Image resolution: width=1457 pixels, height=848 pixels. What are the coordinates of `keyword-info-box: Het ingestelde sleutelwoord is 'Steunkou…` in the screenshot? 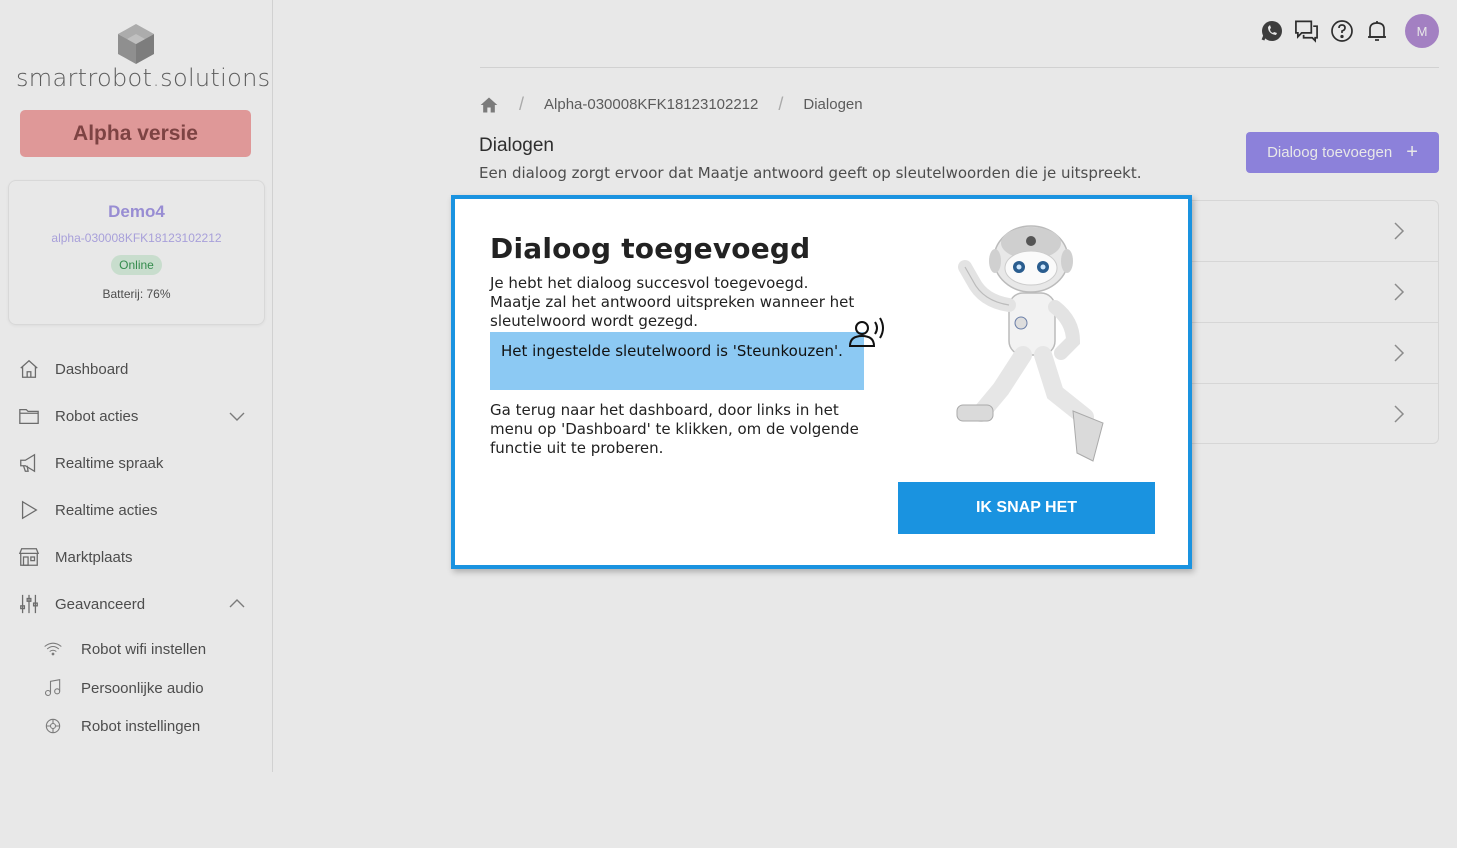 It's located at (677, 361).